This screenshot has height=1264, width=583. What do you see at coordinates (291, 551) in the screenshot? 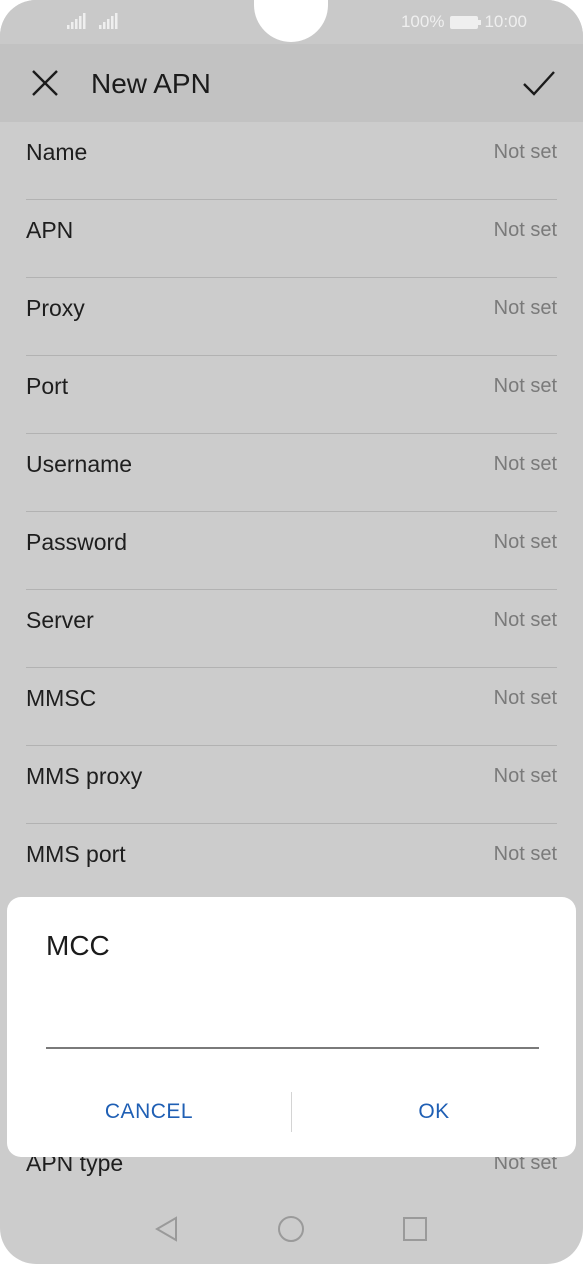
I see `field-row-password: Password Not set` at bounding box center [291, 551].